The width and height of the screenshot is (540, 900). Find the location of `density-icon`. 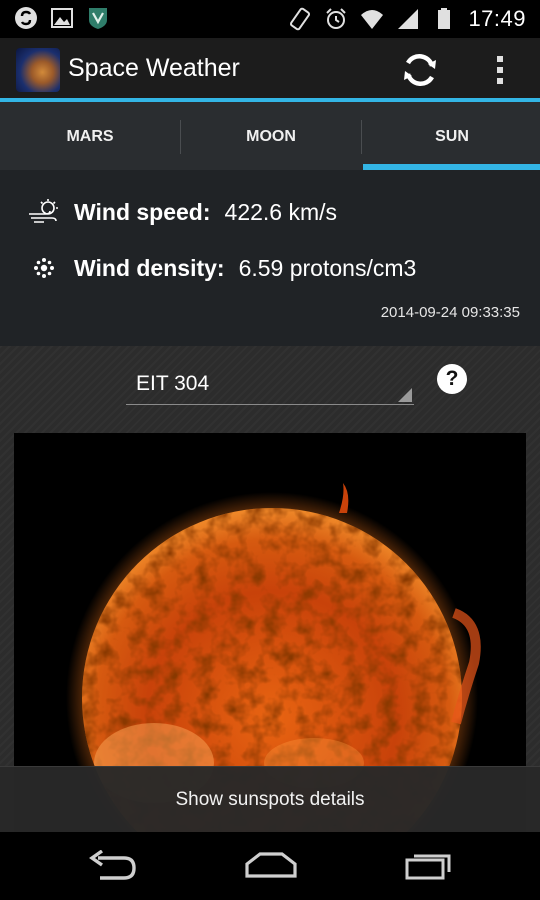

density-icon is located at coordinates (44, 268).